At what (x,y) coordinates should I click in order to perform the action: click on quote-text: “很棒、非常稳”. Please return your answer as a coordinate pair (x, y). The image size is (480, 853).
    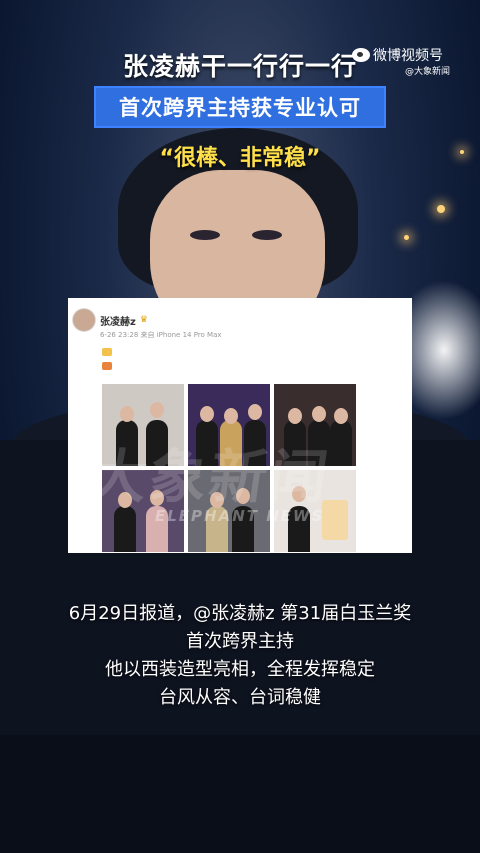
    Looking at the image, I should click on (240, 158).